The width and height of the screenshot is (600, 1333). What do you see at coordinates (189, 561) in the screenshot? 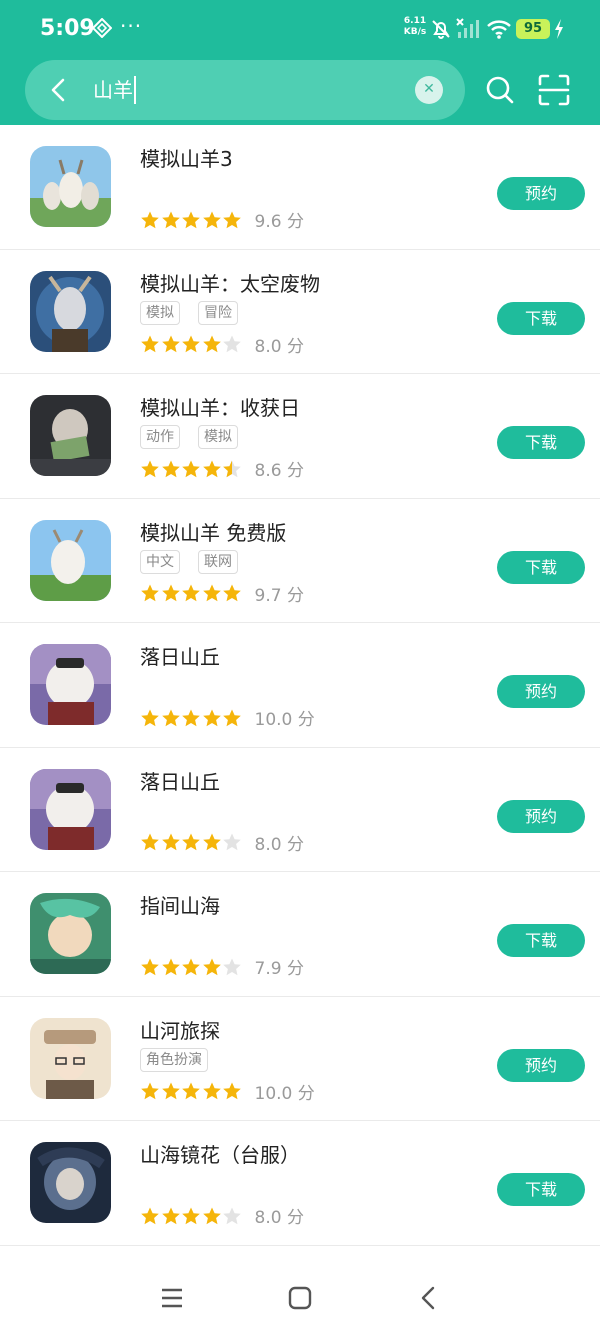
I see `tag-list: 中文 联网` at bounding box center [189, 561].